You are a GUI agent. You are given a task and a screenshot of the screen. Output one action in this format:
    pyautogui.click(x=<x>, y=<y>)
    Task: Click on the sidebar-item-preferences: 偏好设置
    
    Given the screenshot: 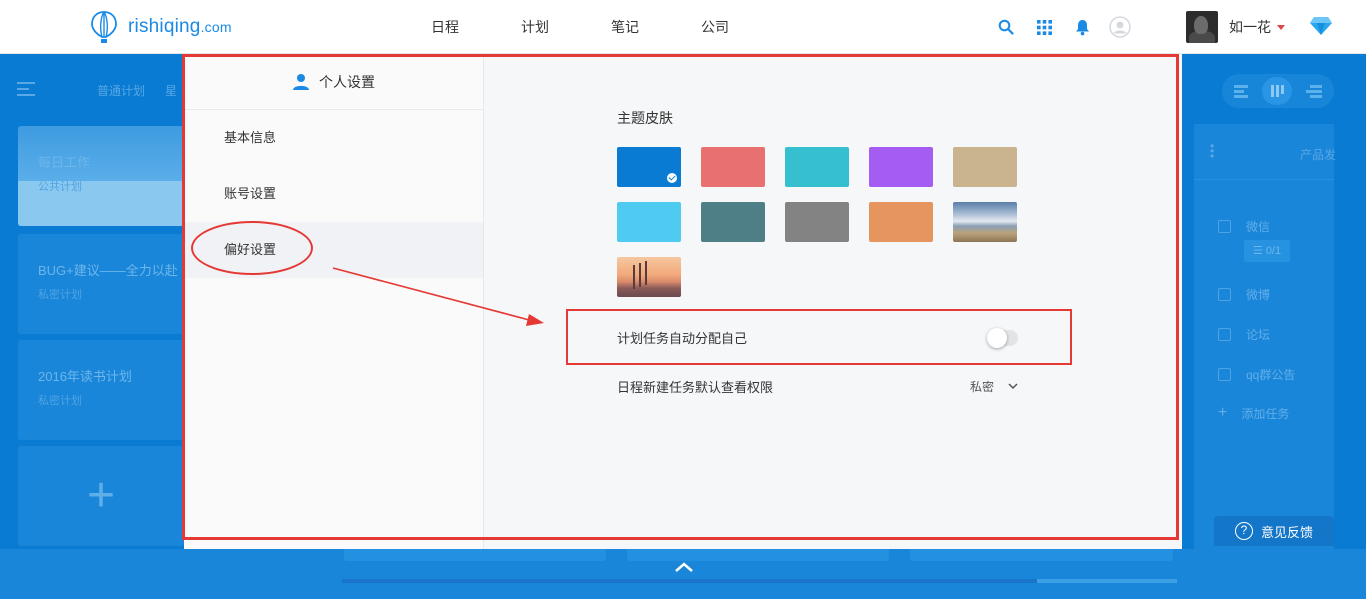 What is the action you would take?
    pyautogui.click(x=333, y=250)
    